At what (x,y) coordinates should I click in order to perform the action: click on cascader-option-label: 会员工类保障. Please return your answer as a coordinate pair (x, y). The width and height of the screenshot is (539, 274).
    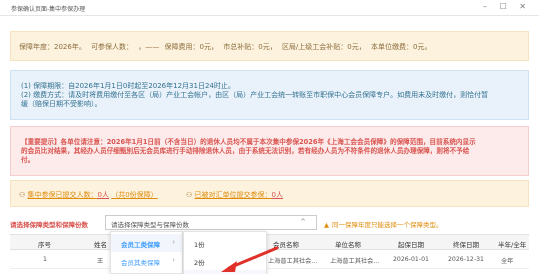
    Looking at the image, I should click on (140, 245).